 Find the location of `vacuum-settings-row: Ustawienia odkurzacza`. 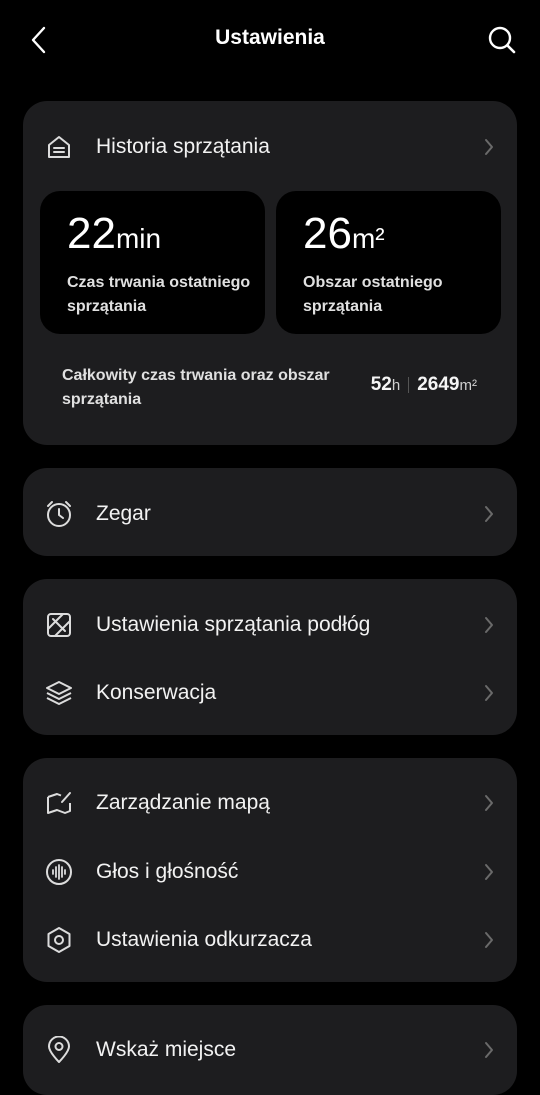

vacuum-settings-row: Ustawienia odkurzacza is located at coordinates (270, 940).